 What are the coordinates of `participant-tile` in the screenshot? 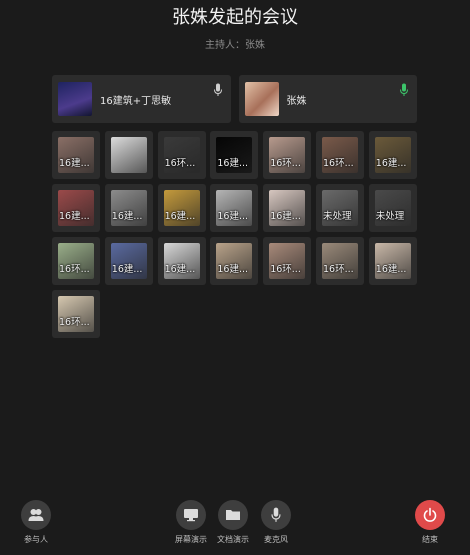 It's located at (128, 155).